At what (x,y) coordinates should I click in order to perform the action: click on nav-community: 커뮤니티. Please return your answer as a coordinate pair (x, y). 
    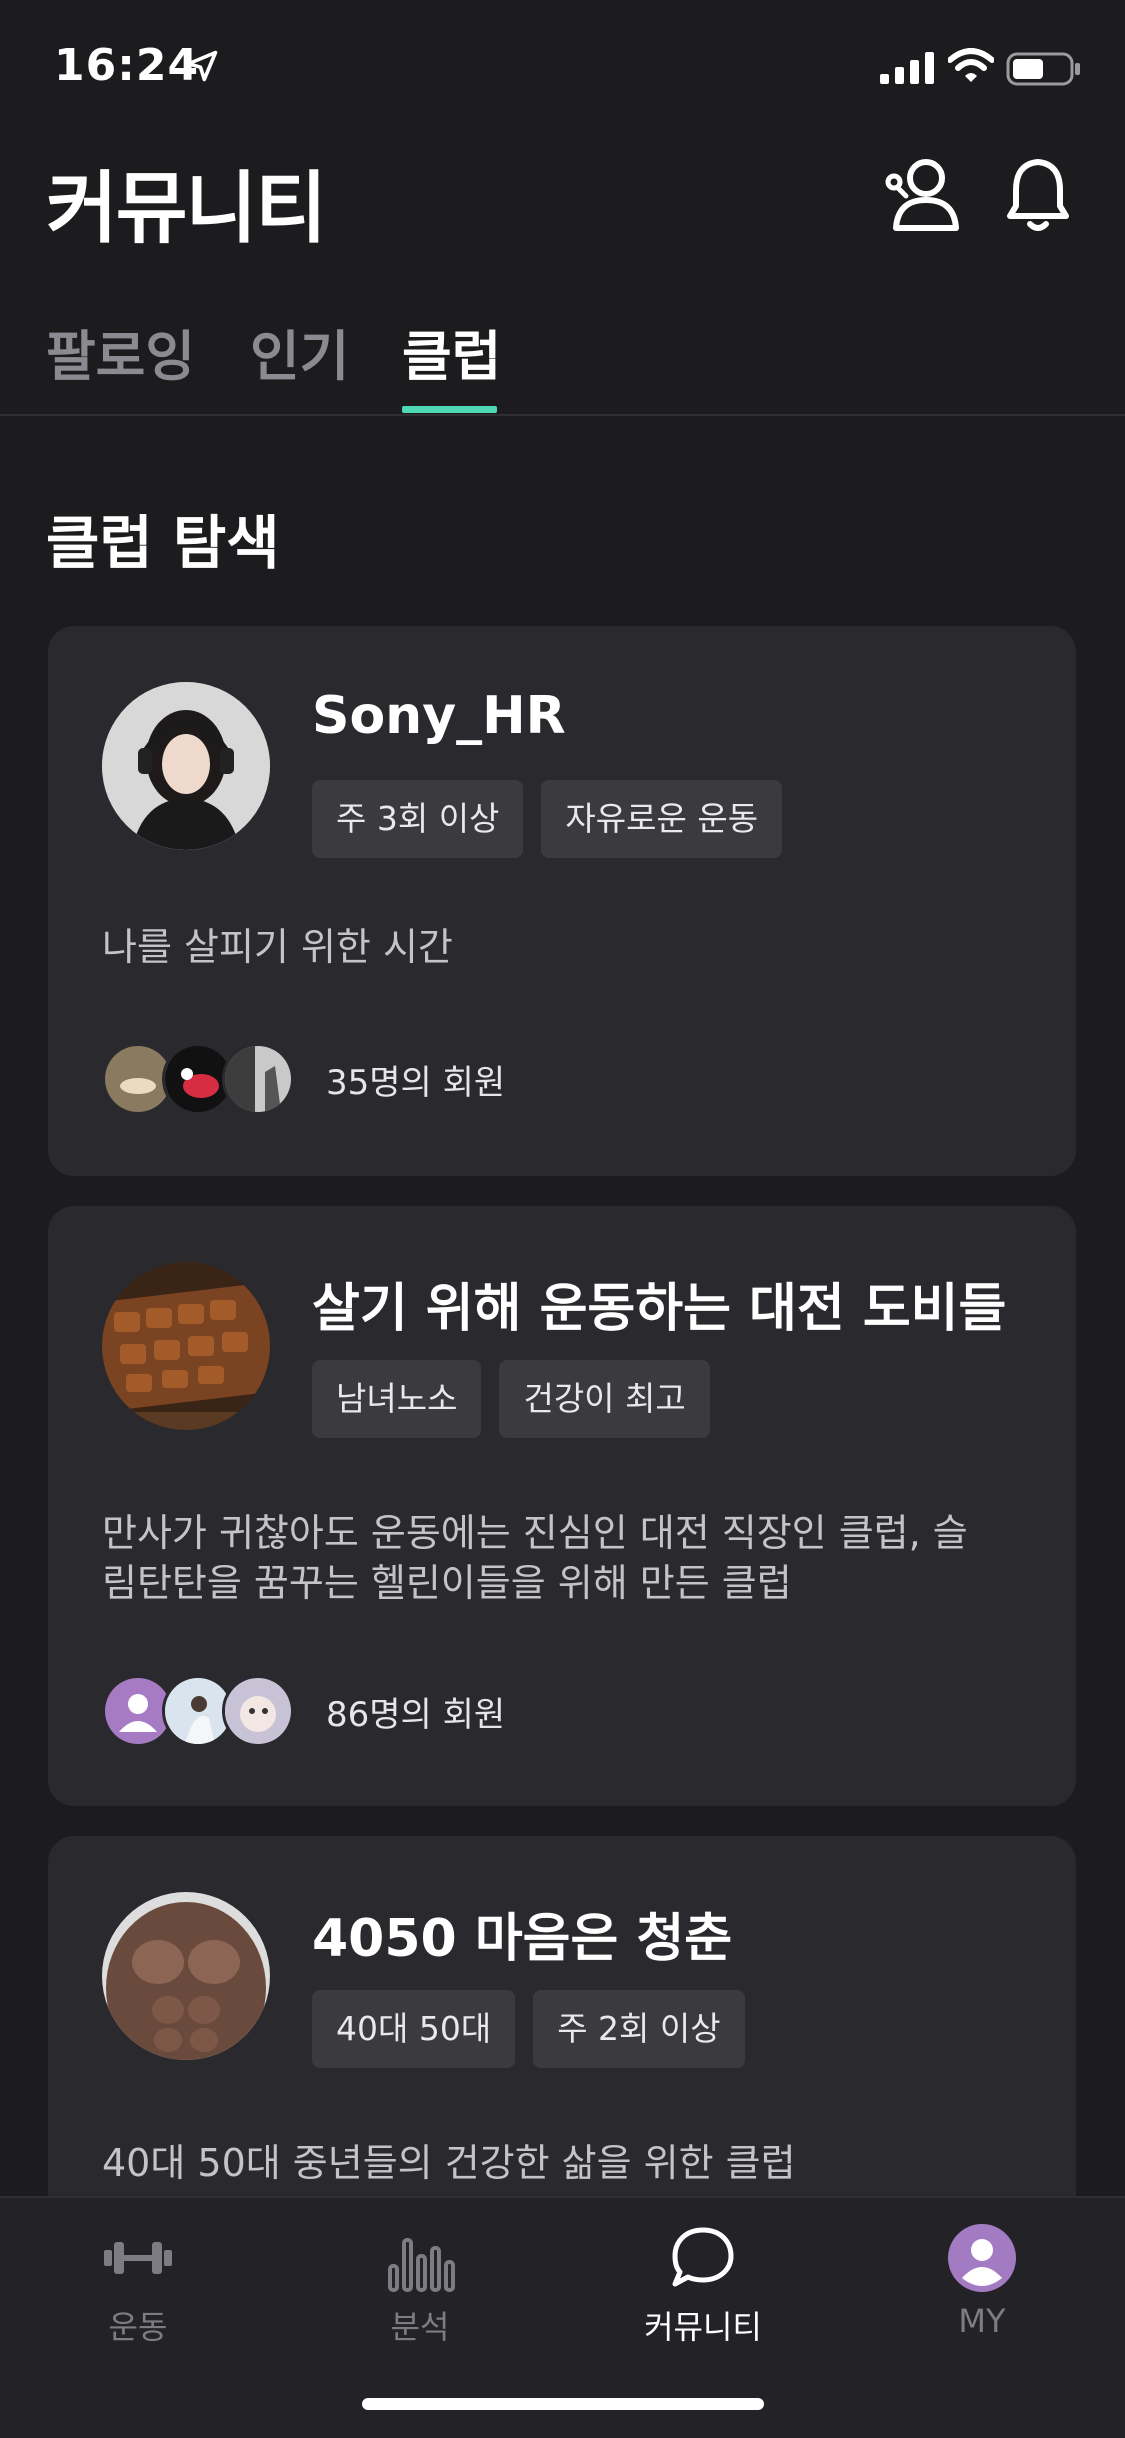
    Looking at the image, I should click on (703, 2283).